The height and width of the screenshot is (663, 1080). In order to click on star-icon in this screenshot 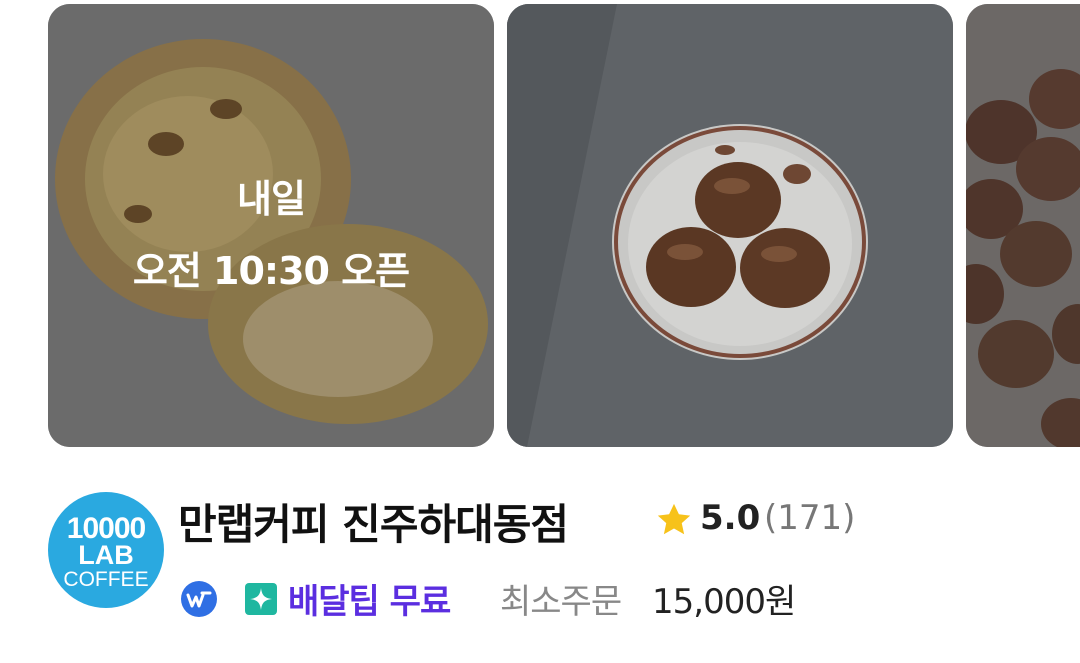, I will do `click(674, 519)`.